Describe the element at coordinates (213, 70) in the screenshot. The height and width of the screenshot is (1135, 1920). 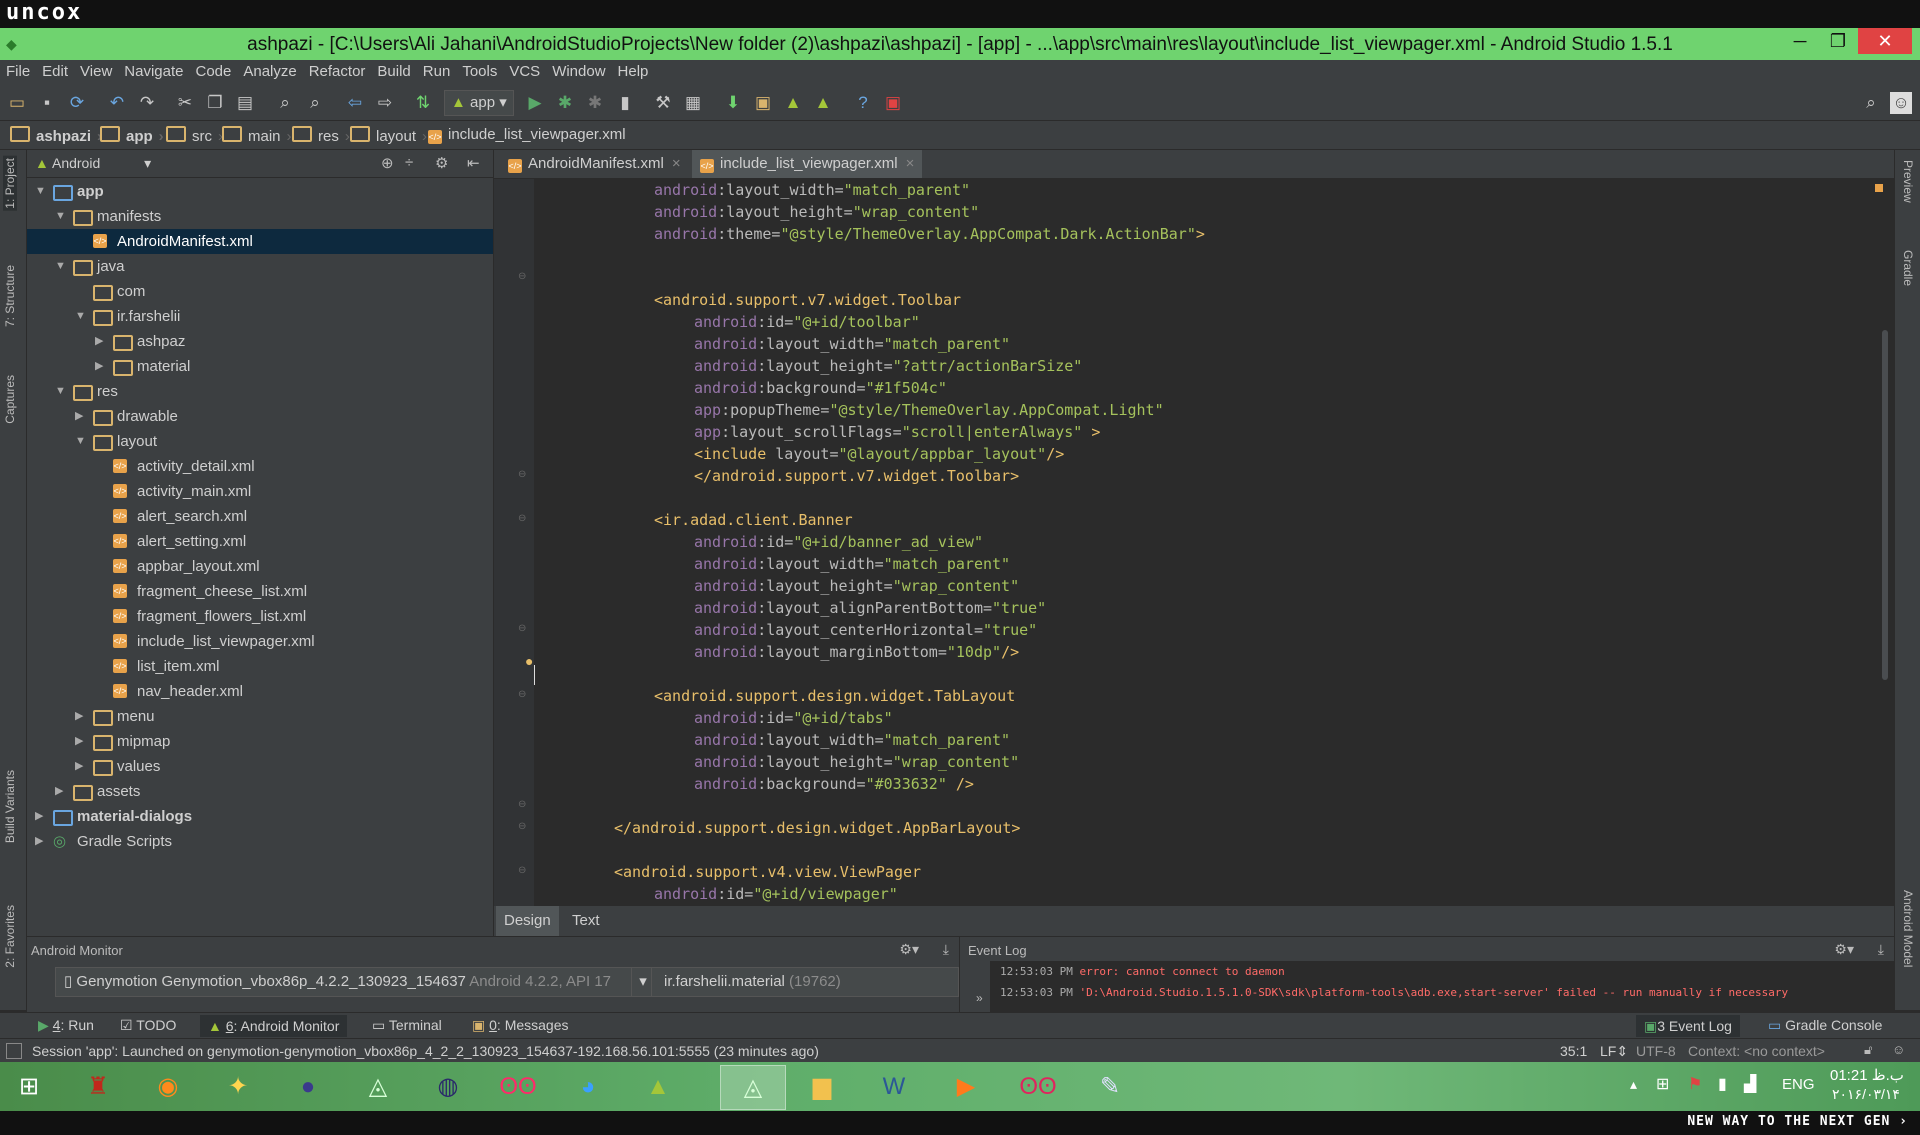
I see `menu-item: Code` at that location.